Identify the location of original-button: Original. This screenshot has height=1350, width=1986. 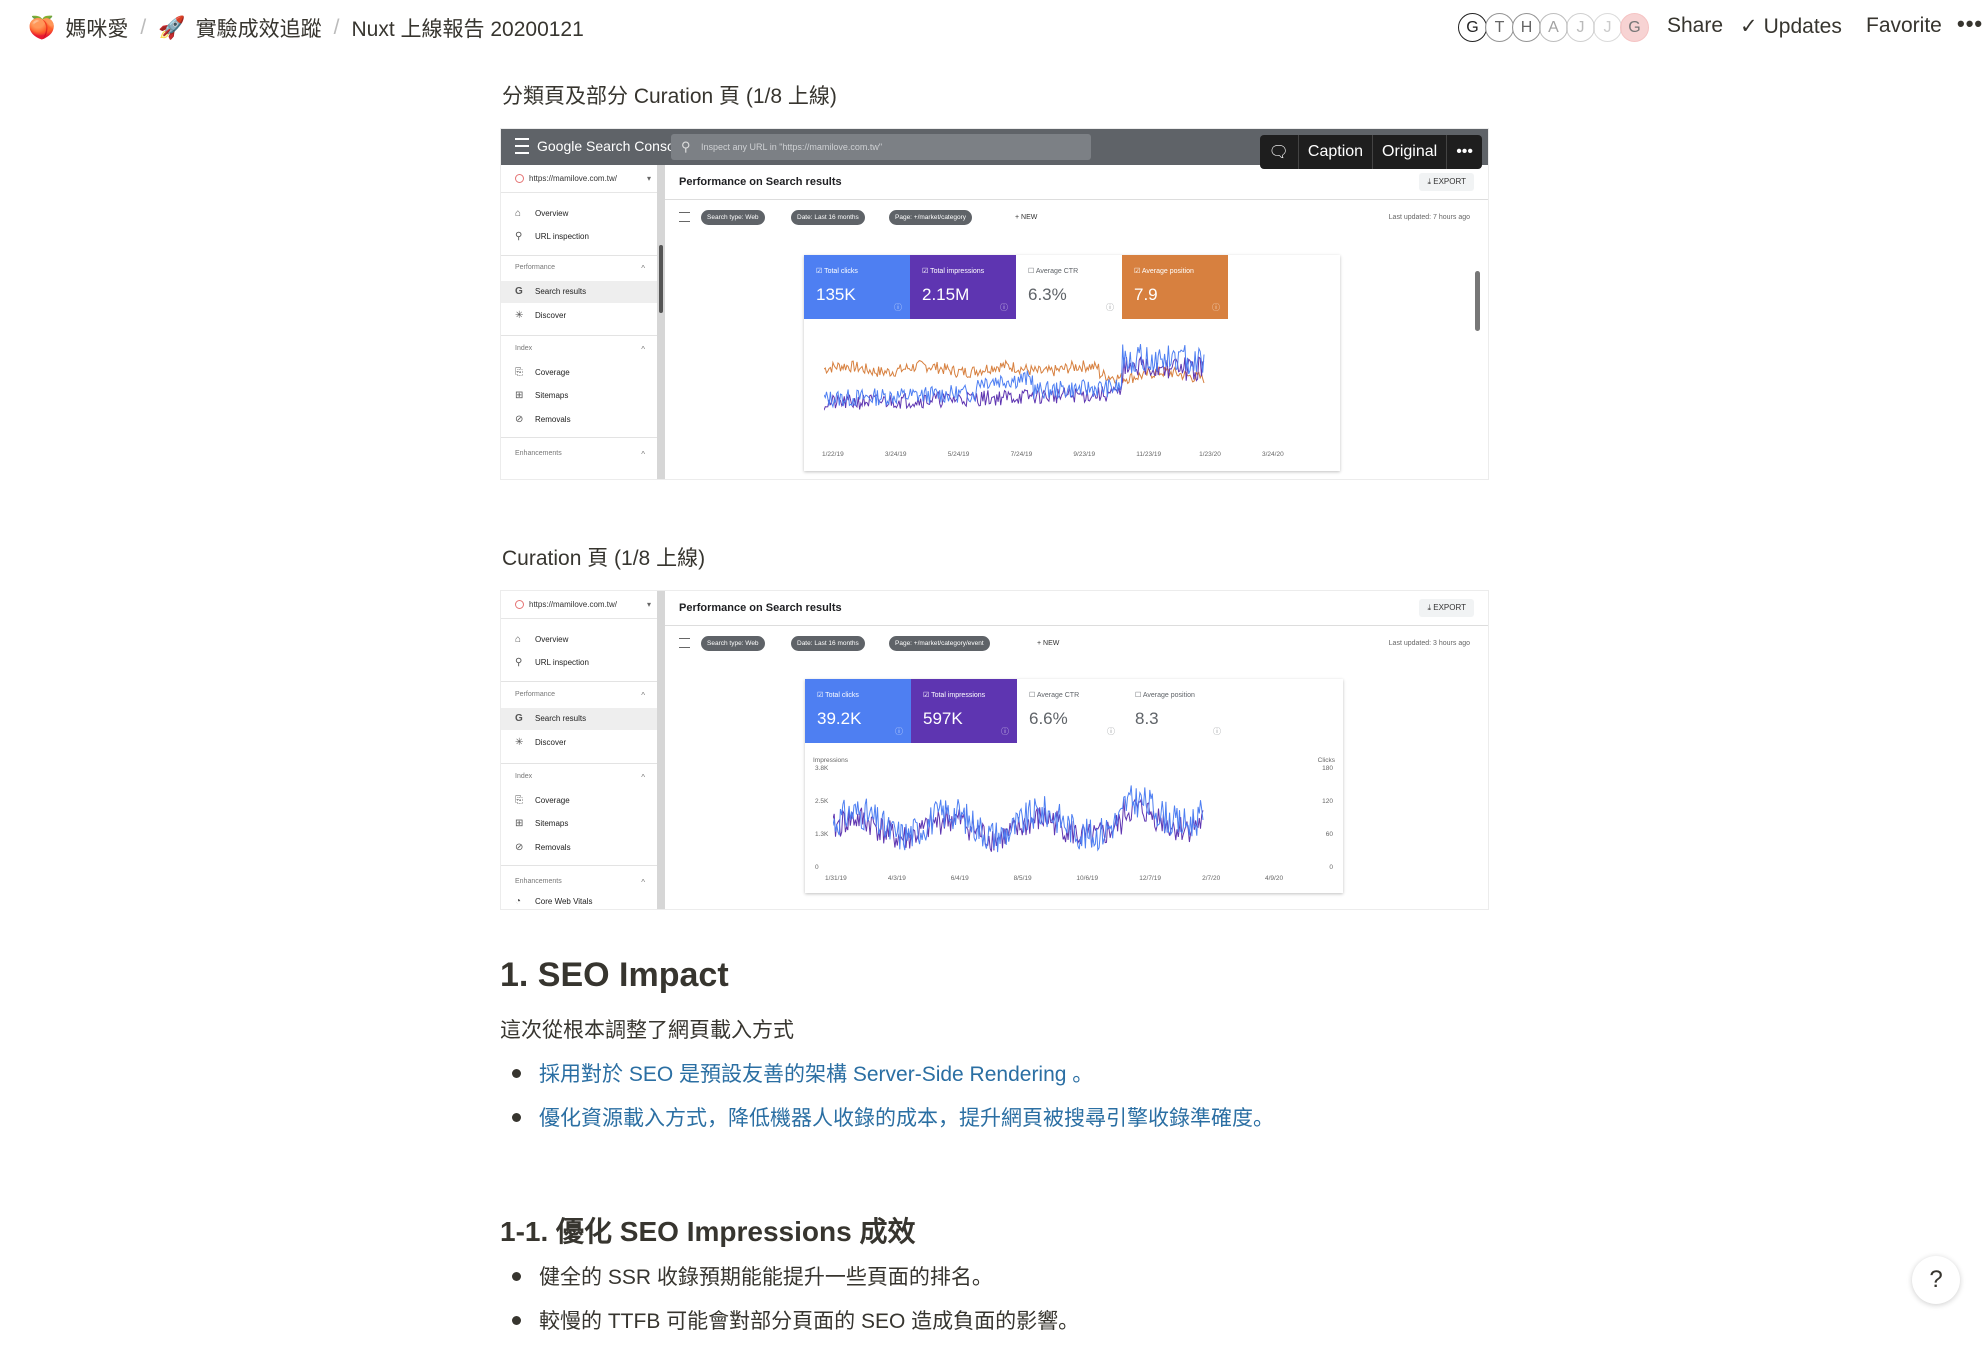
(1410, 152).